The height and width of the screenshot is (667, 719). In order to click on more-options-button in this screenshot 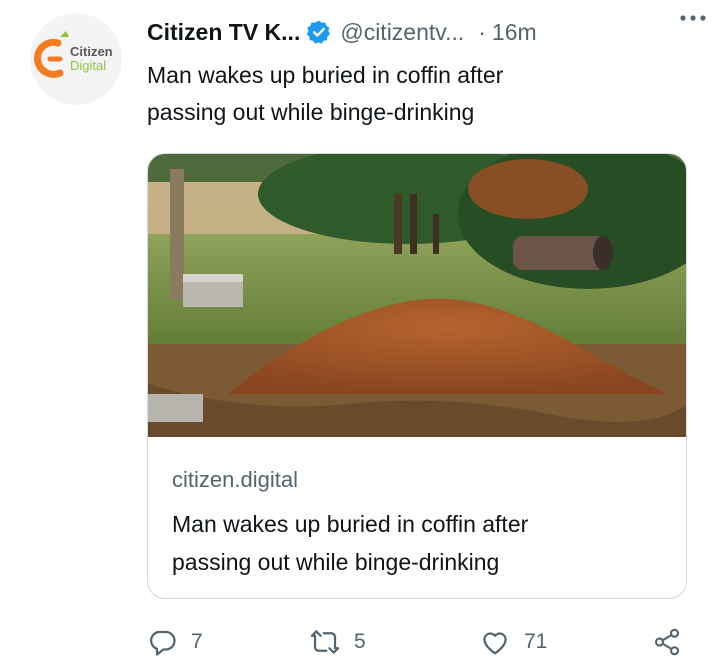, I will do `click(693, 18)`.